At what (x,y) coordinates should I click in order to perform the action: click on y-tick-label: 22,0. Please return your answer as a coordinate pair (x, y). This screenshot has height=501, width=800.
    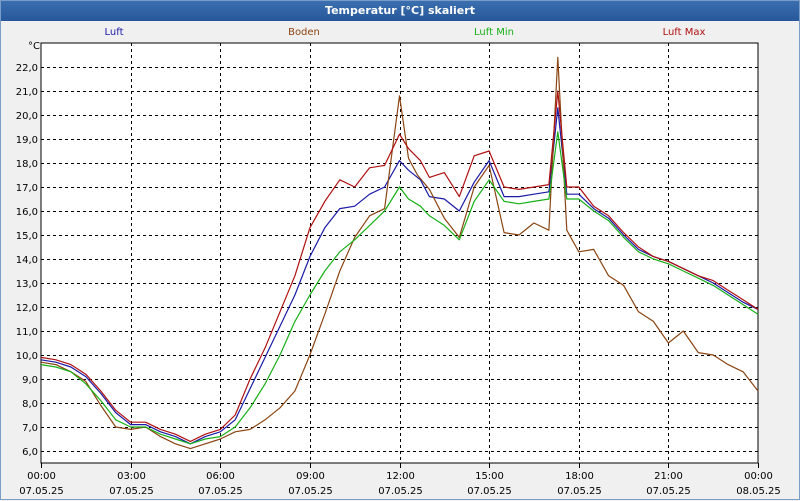
    Looking at the image, I should click on (27, 68).